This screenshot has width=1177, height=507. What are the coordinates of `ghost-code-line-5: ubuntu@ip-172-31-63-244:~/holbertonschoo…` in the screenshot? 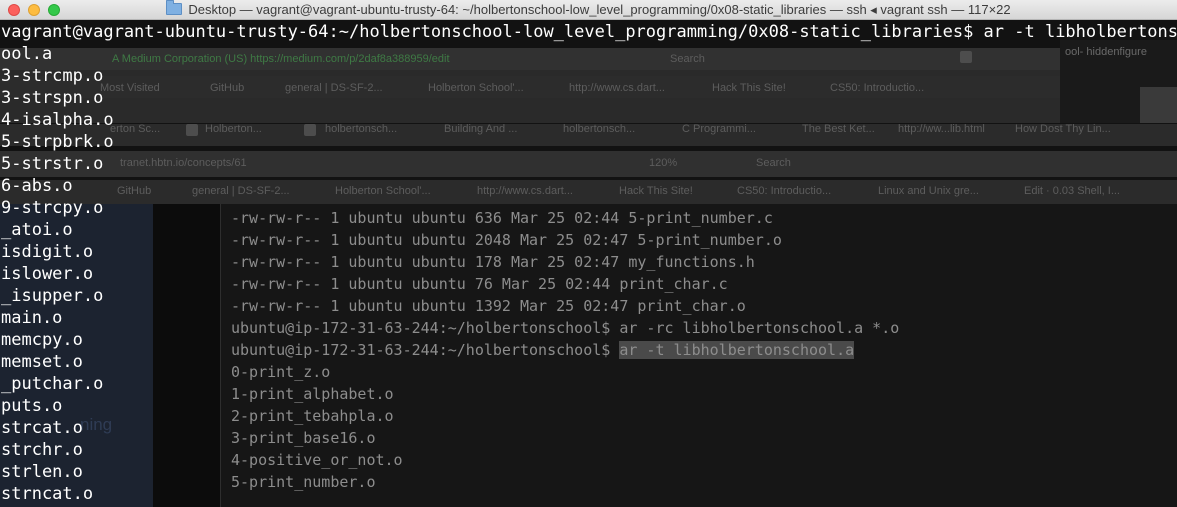 It's located at (565, 328).